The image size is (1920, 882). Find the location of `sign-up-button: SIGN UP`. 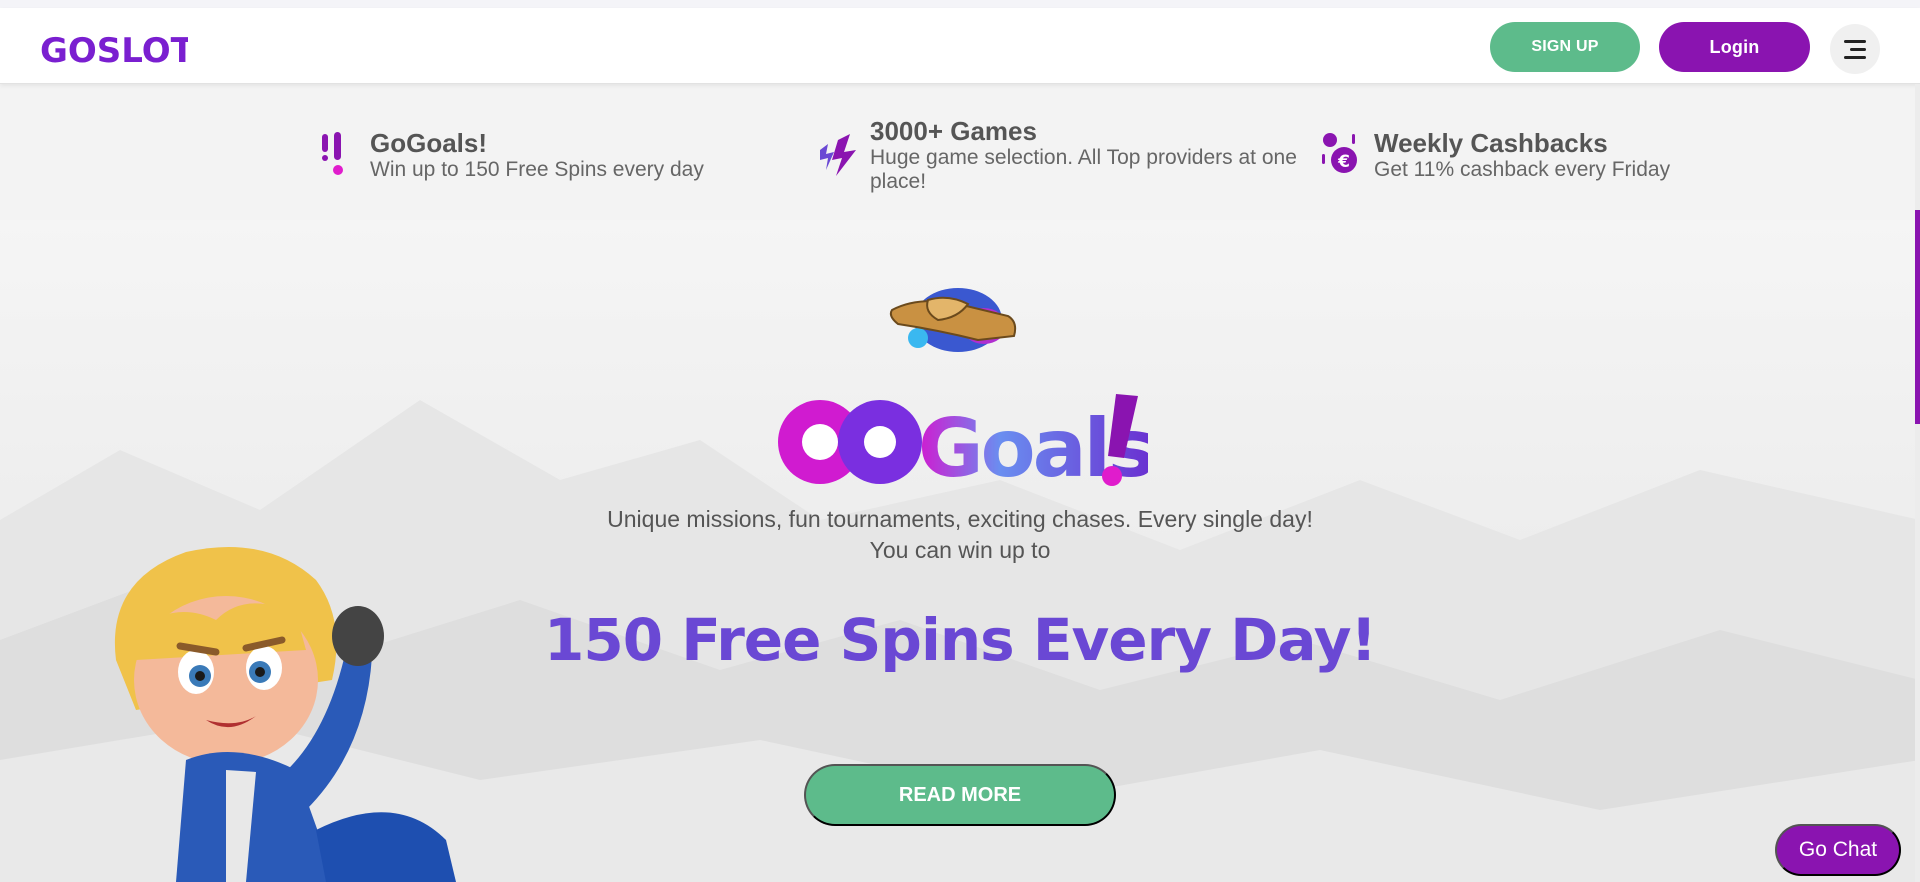

sign-up-button: SIGN UP is located at coordinates (1565, 47).